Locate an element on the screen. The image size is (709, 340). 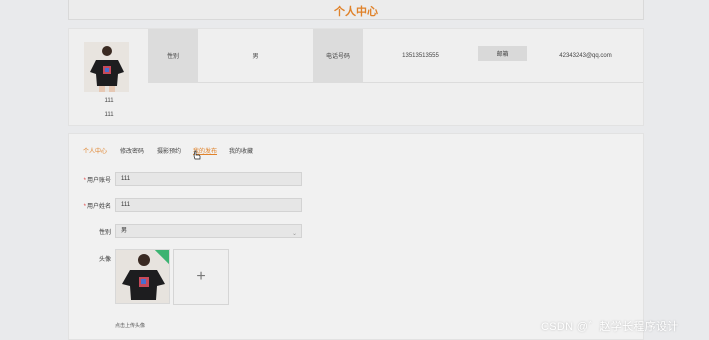
name-label-wrap: *用户姓名 is located at coordinates (91, 205).